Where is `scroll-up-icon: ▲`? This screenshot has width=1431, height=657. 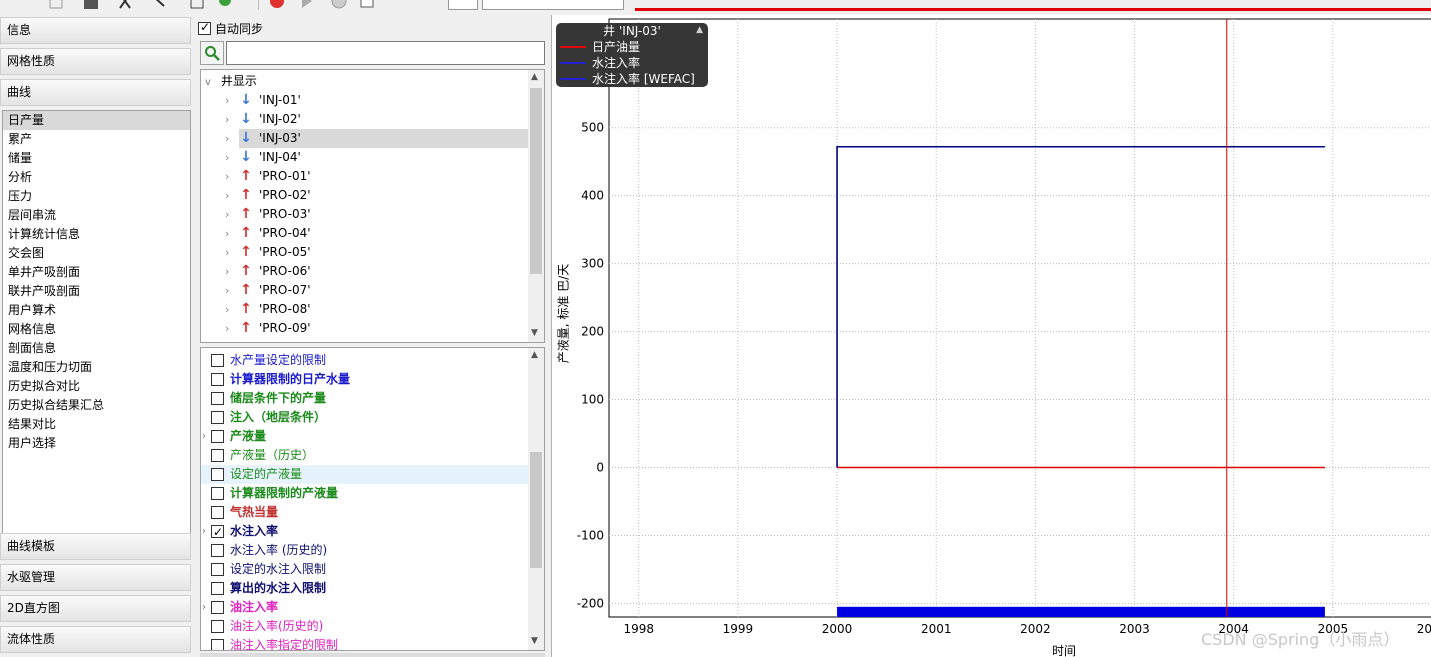
scroll-up-icon: ▲ is located at coordinates (534, 77).